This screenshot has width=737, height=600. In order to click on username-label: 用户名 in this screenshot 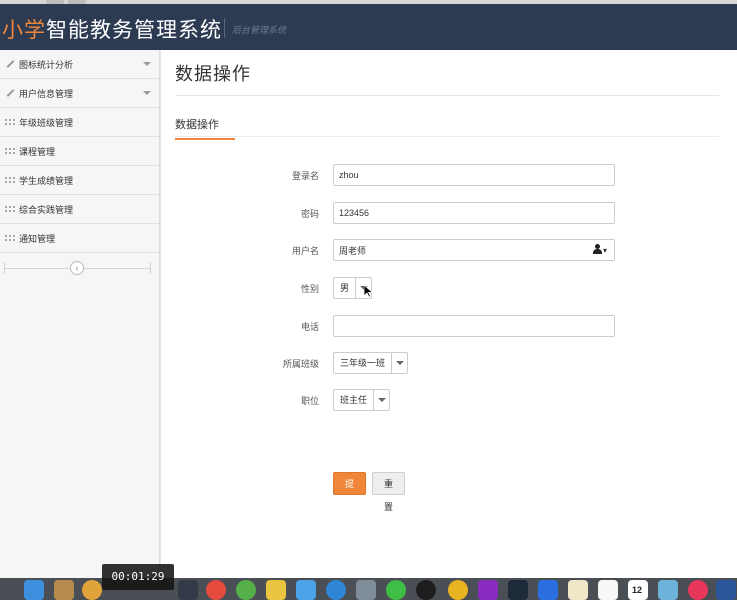, I will do `click(305, 251)`.